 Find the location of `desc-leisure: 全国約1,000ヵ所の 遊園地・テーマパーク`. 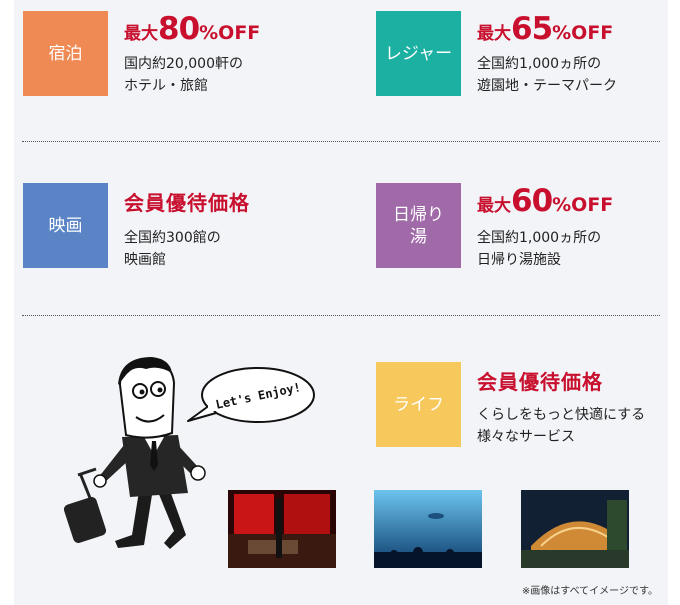

desc-leisure: 全国約1,000ヵ所の 遊園地・テーマパーク is located at coordinates (547, 75).